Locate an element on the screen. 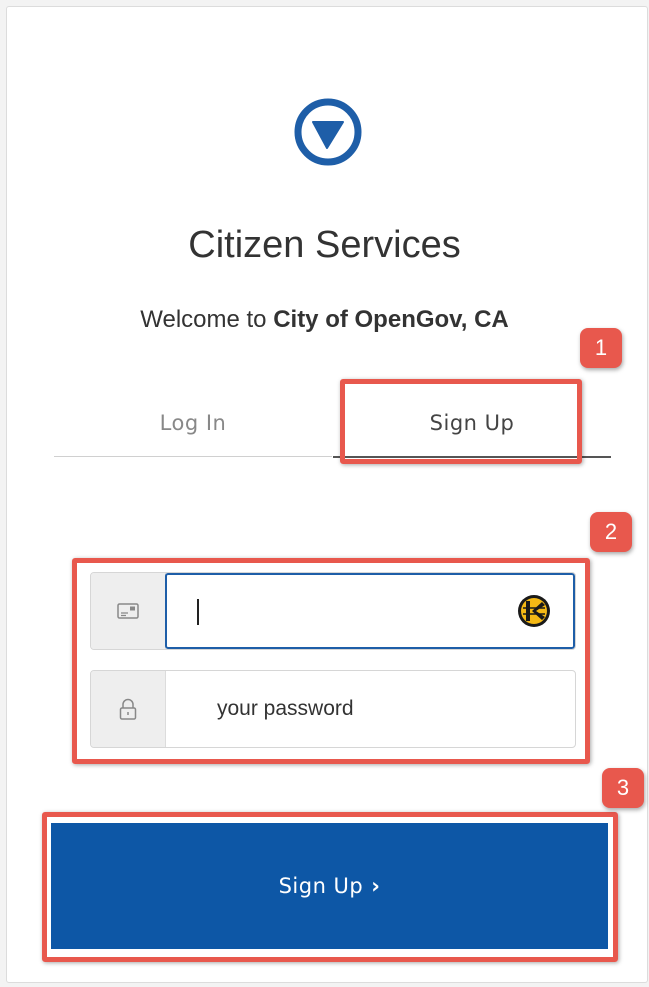  welcome-prefix: Welcome to is located at coordinates (207, 319).